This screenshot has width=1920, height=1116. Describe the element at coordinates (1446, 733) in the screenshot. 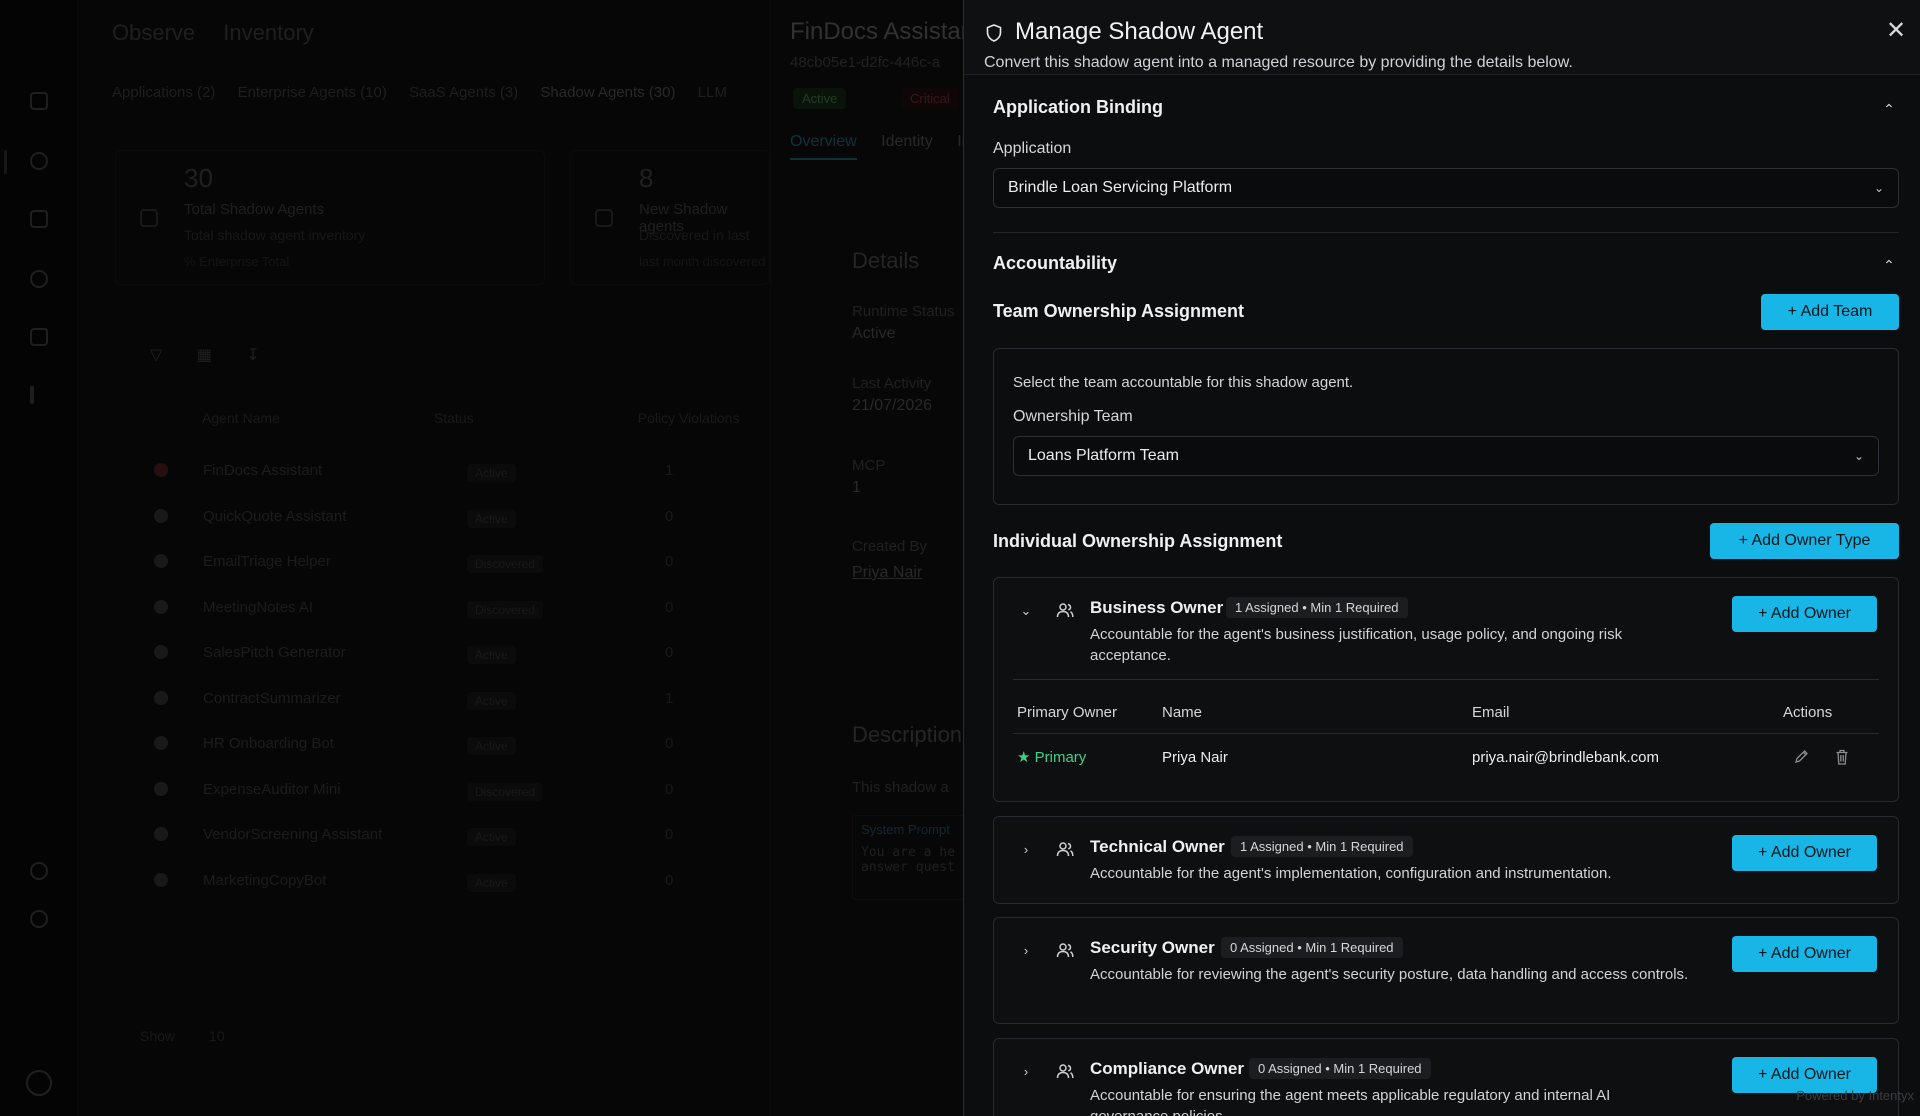

I see `table-header-rule` at that location.